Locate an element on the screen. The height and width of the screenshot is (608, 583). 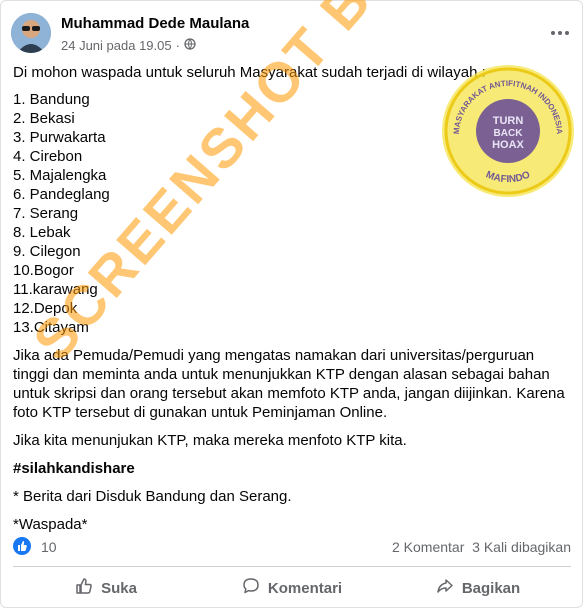
like-label: Suka is located at coordinates (119, 588).